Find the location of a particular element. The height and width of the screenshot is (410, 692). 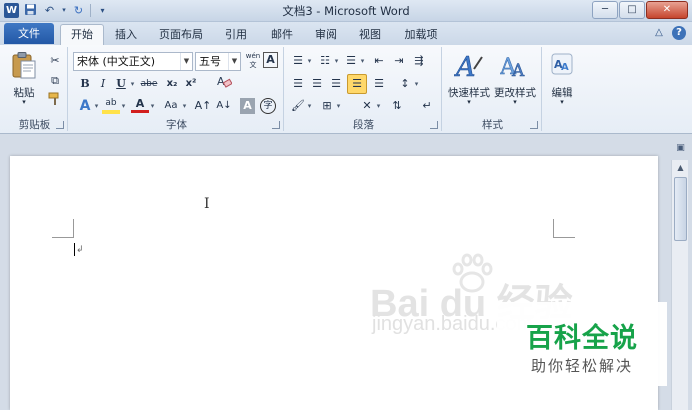

vertical-scrollbar: ▲ is located at coordinates (679, 285).